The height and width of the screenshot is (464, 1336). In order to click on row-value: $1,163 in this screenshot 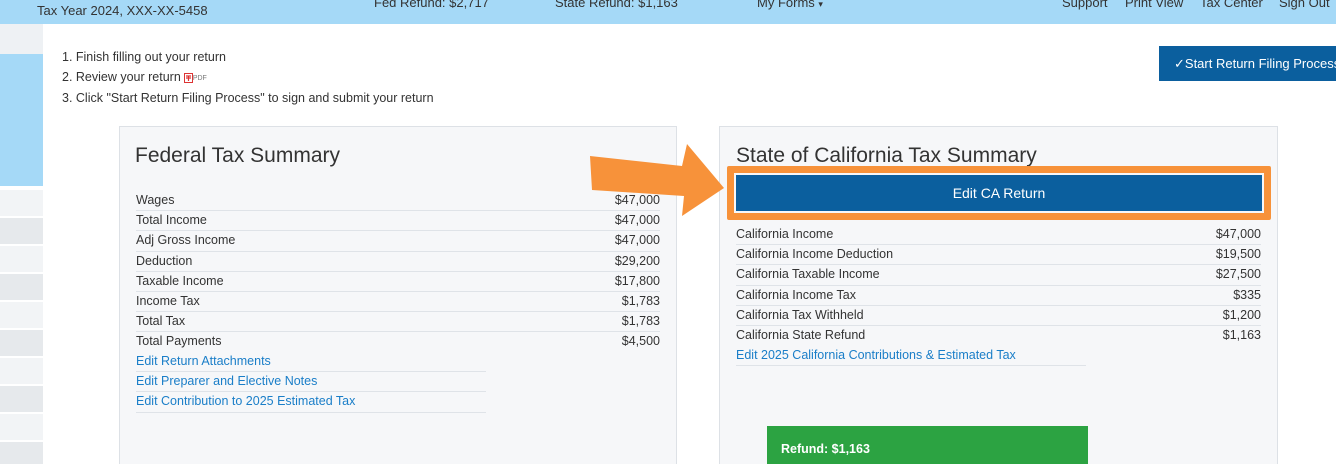, I will do `click(1241, 334)`.